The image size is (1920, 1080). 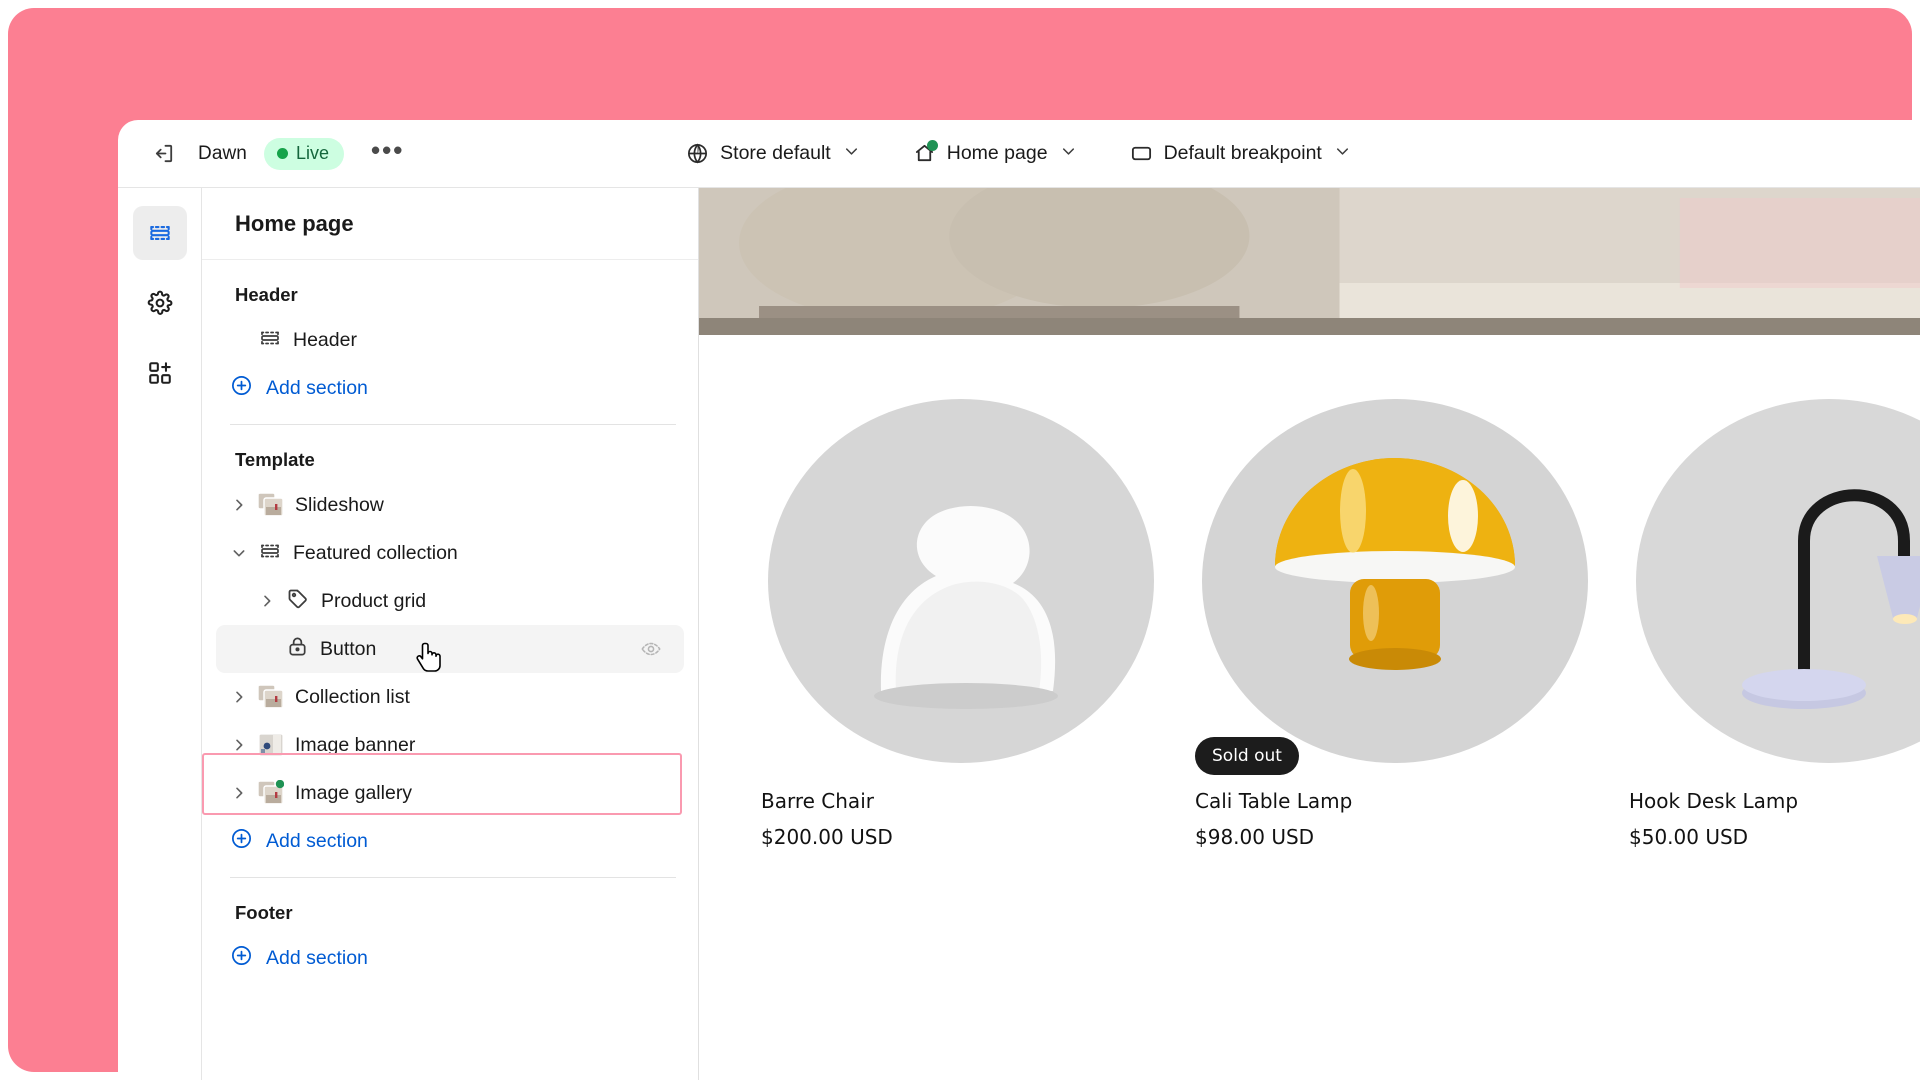 I want to click on product-price: $50.00 USD, so click(x=1689, y=837).